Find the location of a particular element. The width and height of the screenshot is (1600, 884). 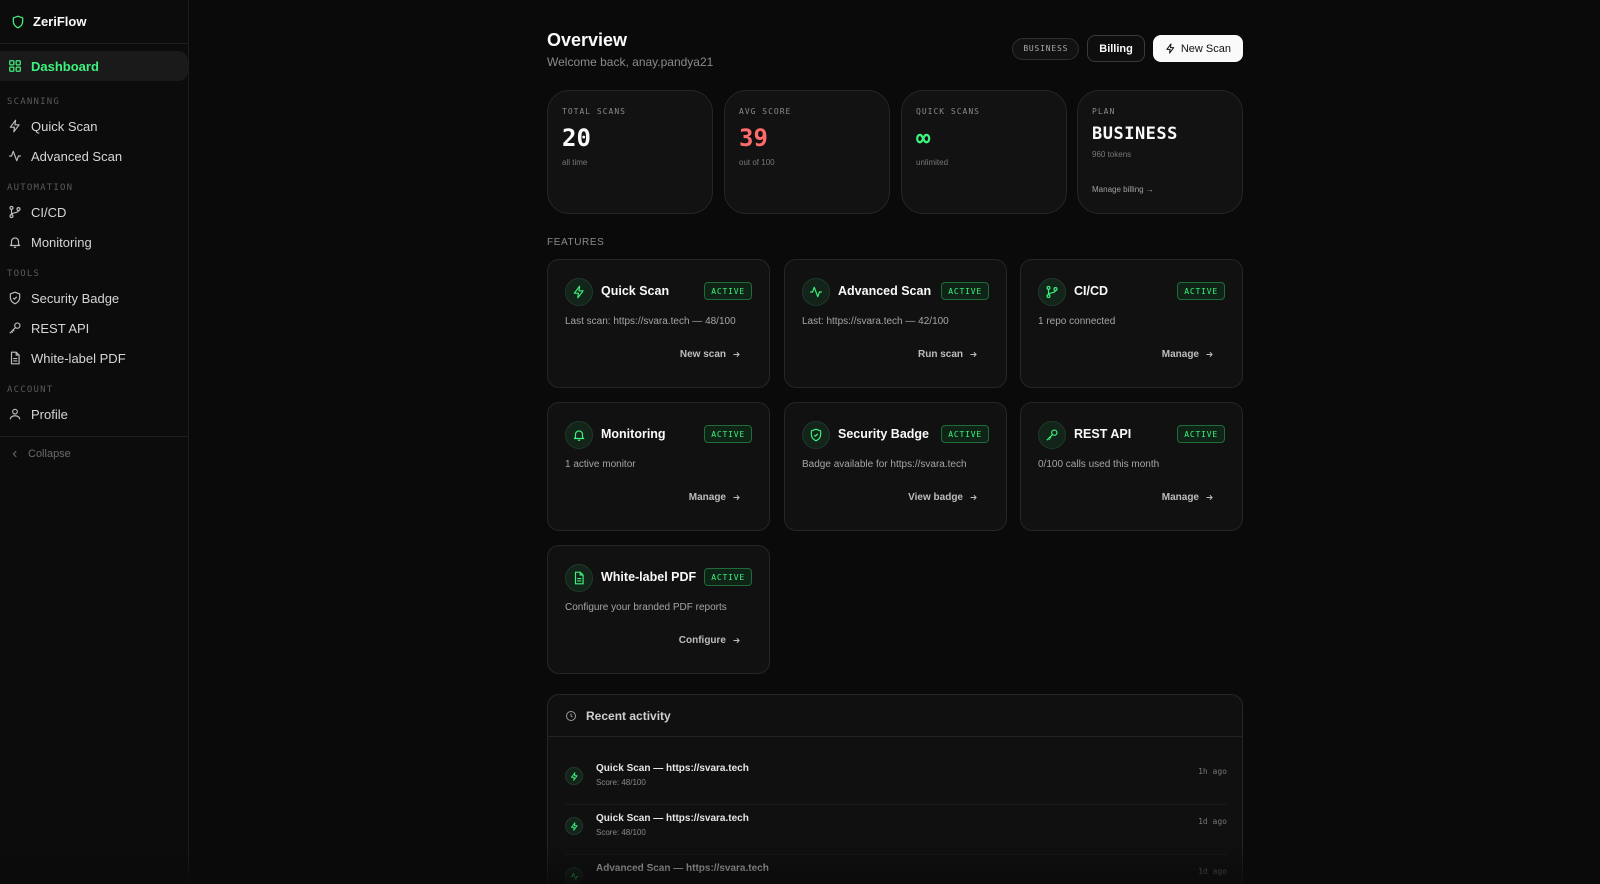

sidebar-item-security-badge: Security Badge is located at coordinates (94, 298).